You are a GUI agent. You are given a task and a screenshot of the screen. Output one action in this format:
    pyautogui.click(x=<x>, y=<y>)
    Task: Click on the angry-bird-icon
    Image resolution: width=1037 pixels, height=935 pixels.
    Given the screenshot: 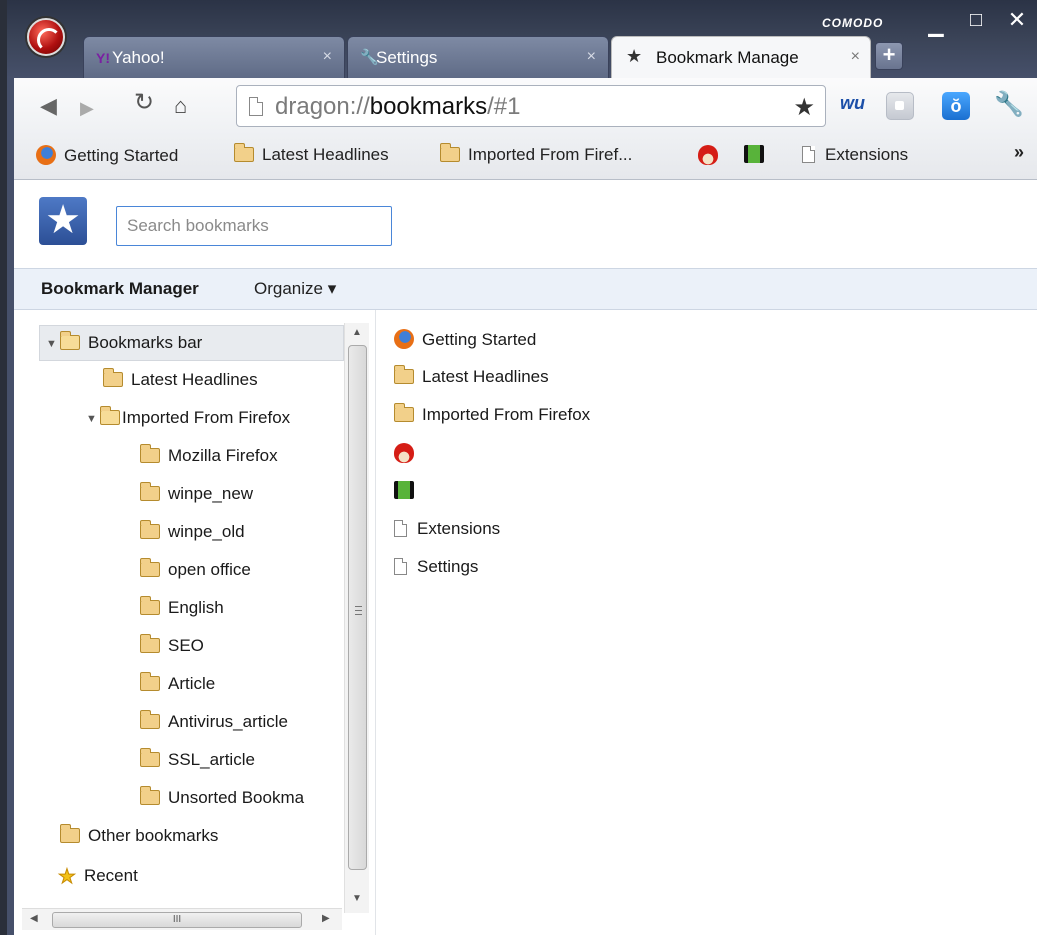 What is the action you would take?
    pyautogui.click(x=404, y=453)
    